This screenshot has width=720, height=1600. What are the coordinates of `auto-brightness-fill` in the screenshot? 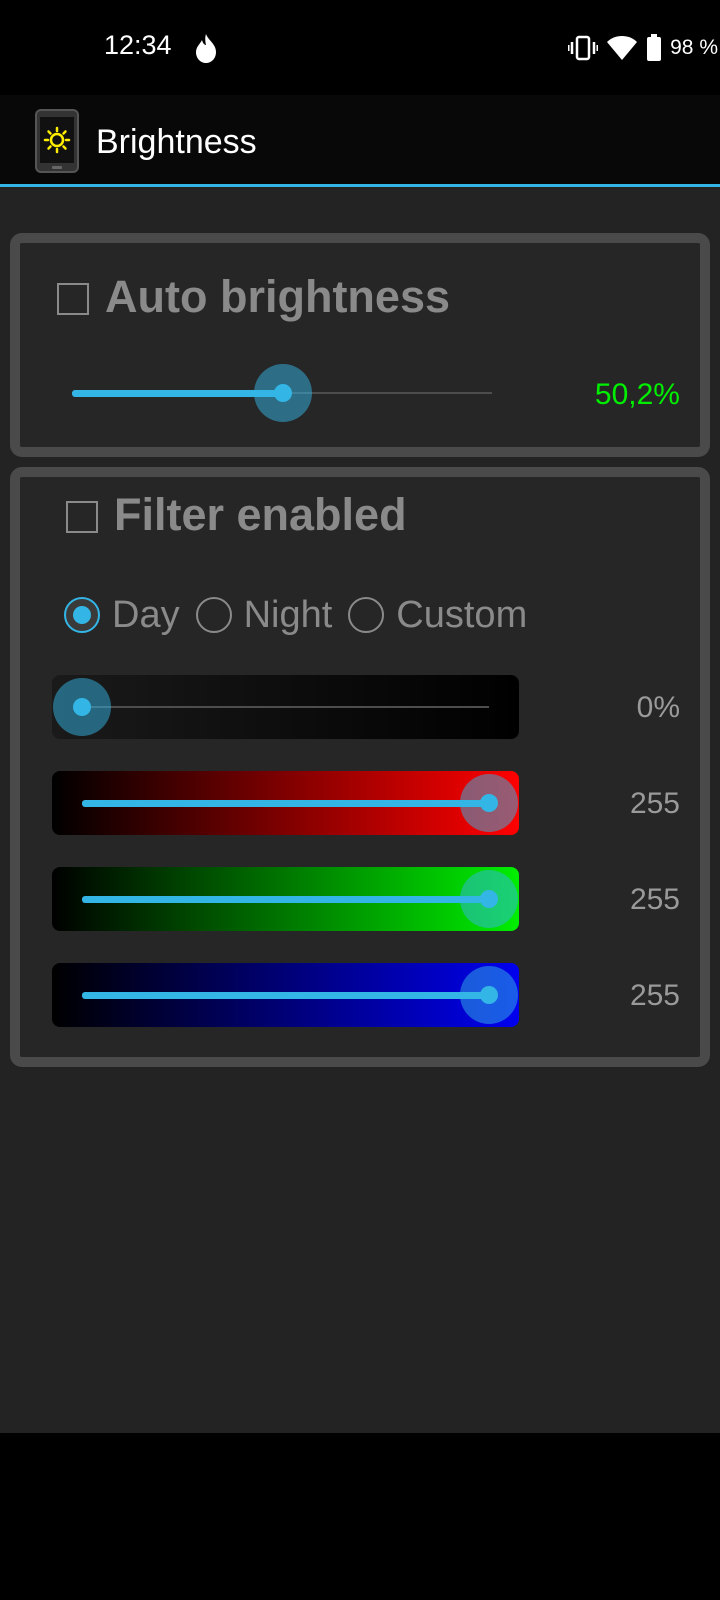 It's located at (177, 393).